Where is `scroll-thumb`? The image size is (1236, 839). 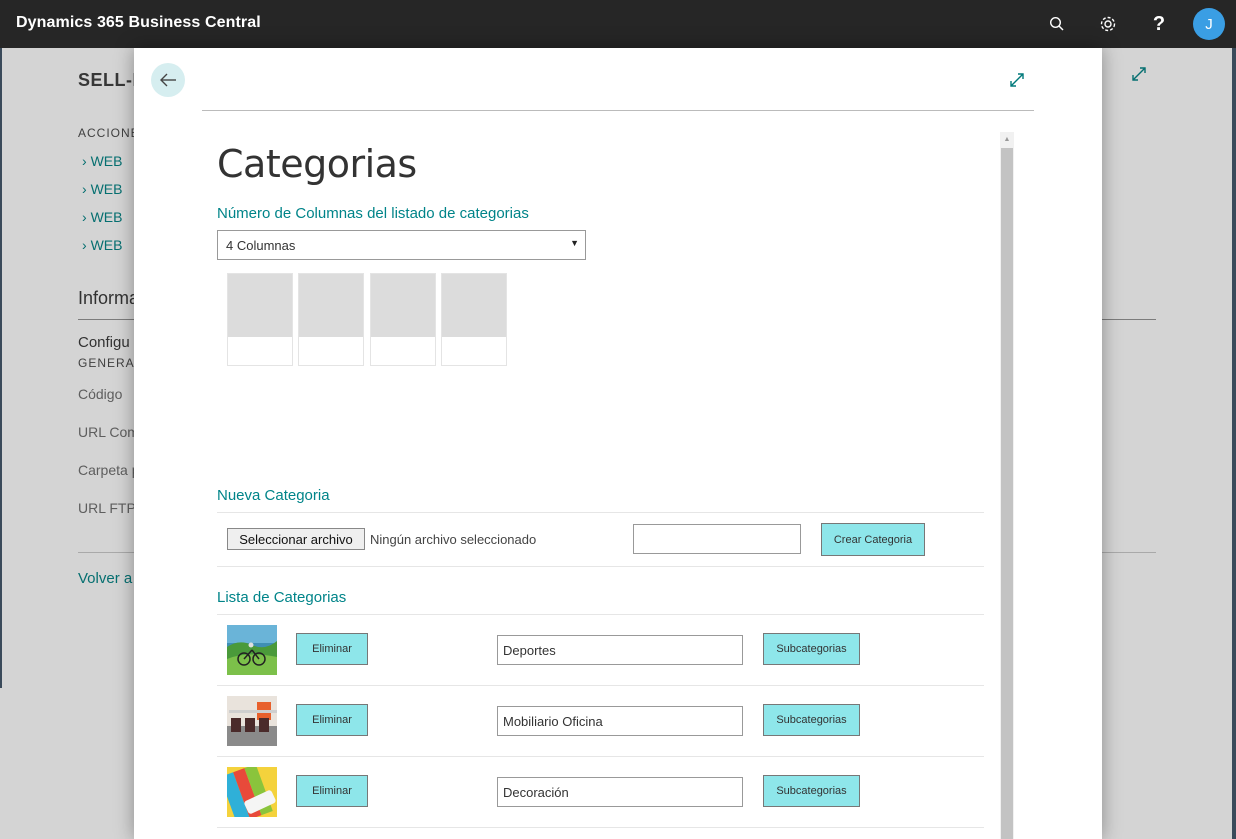
scroll-thumb is located at coordinates (1007, 493).